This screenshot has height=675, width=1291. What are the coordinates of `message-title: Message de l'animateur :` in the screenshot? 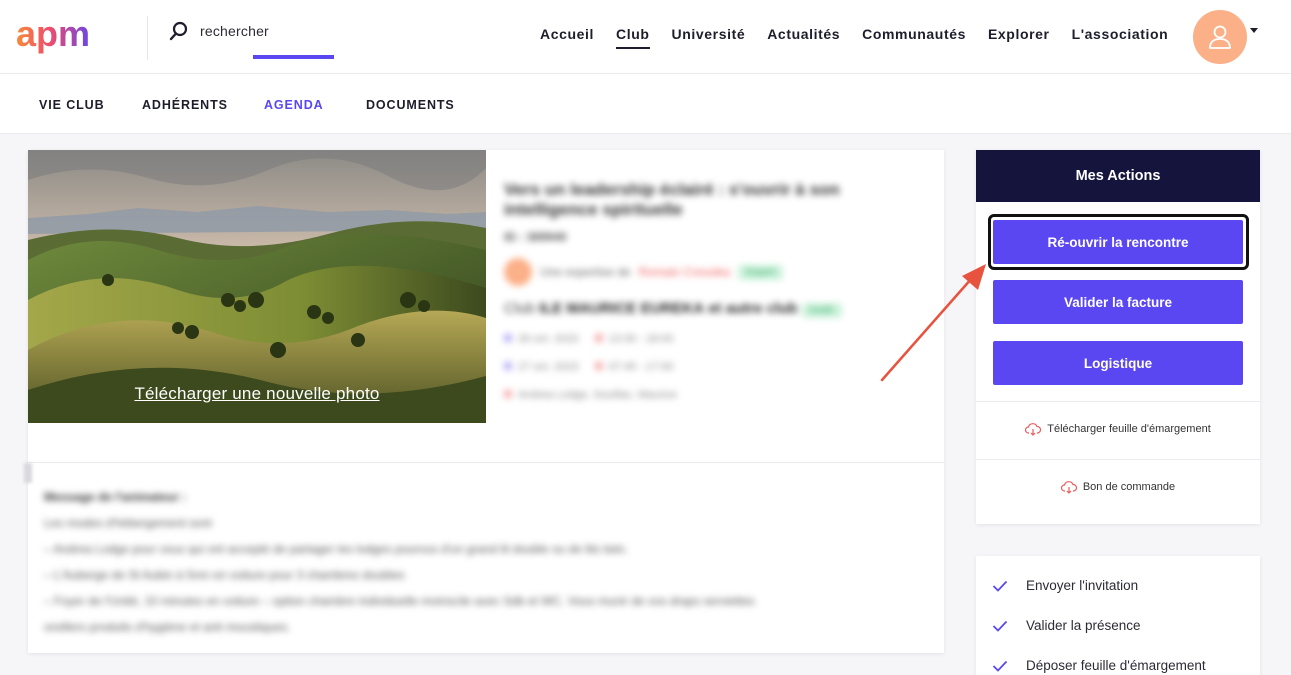 It's located at (115, 497).